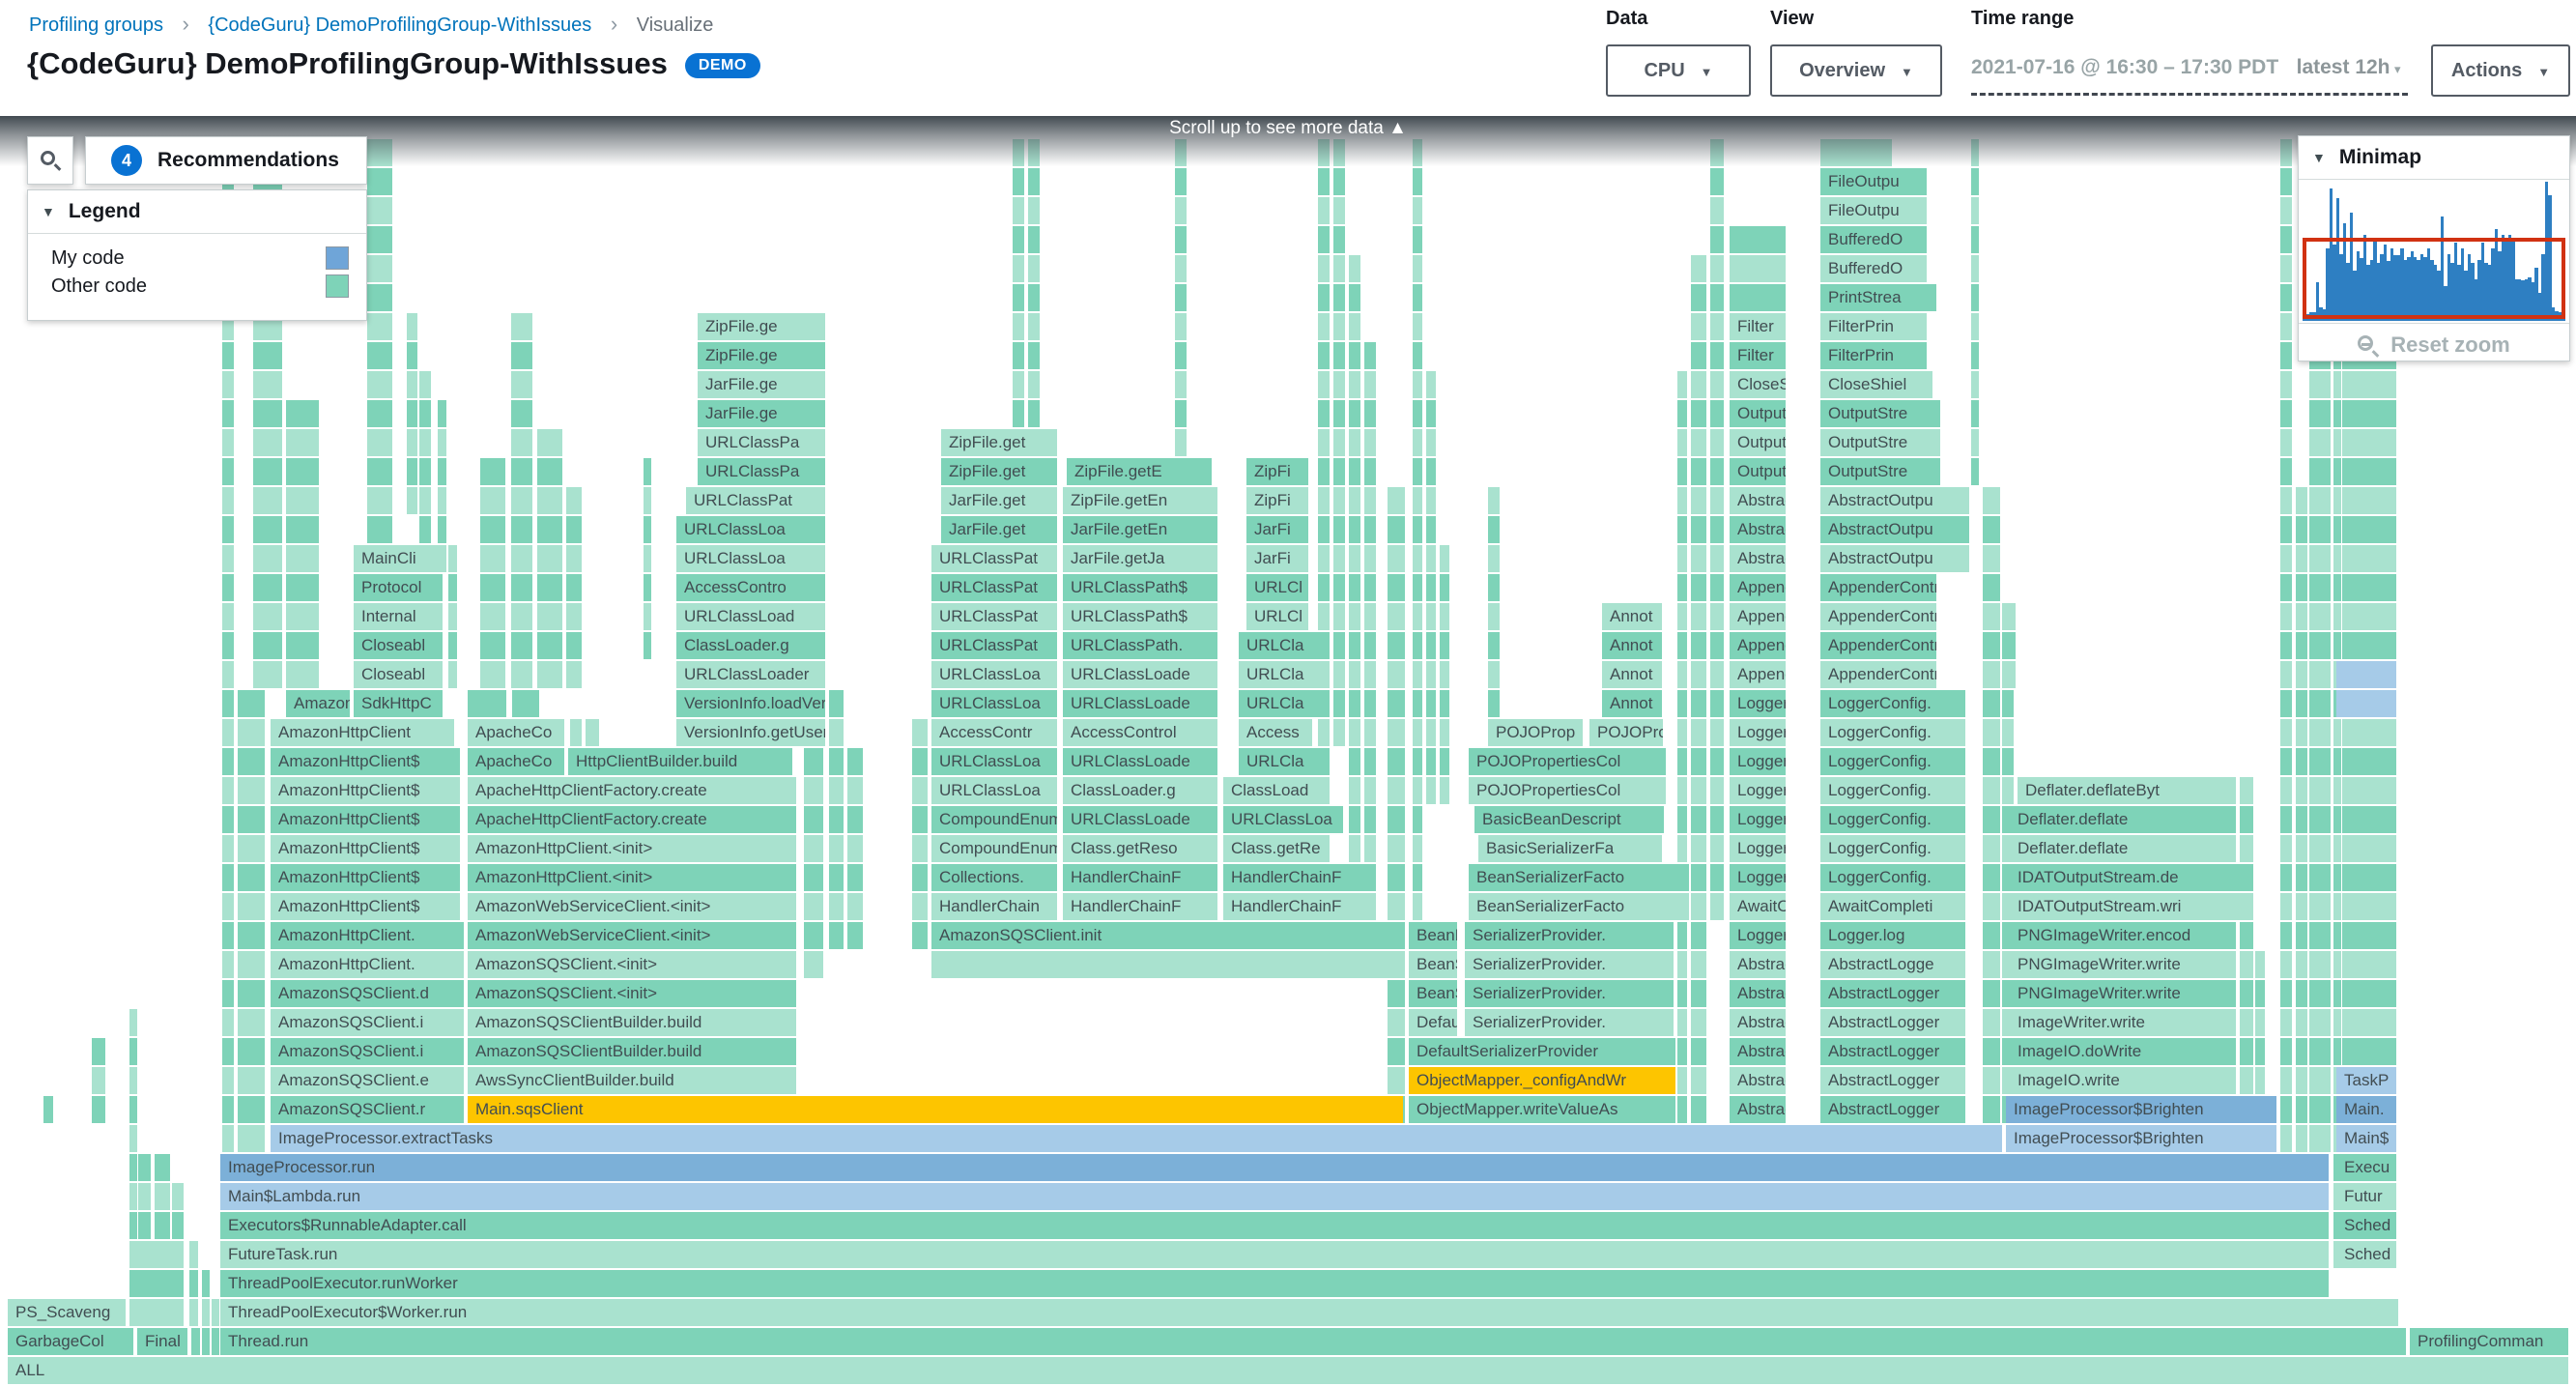 The width and height of the screenshot is (2576, 1386). What do you see at coordinates (1758, 355) in the screenshot?
I see `flame-cell: Filter` at bounding box center [1758, 355].